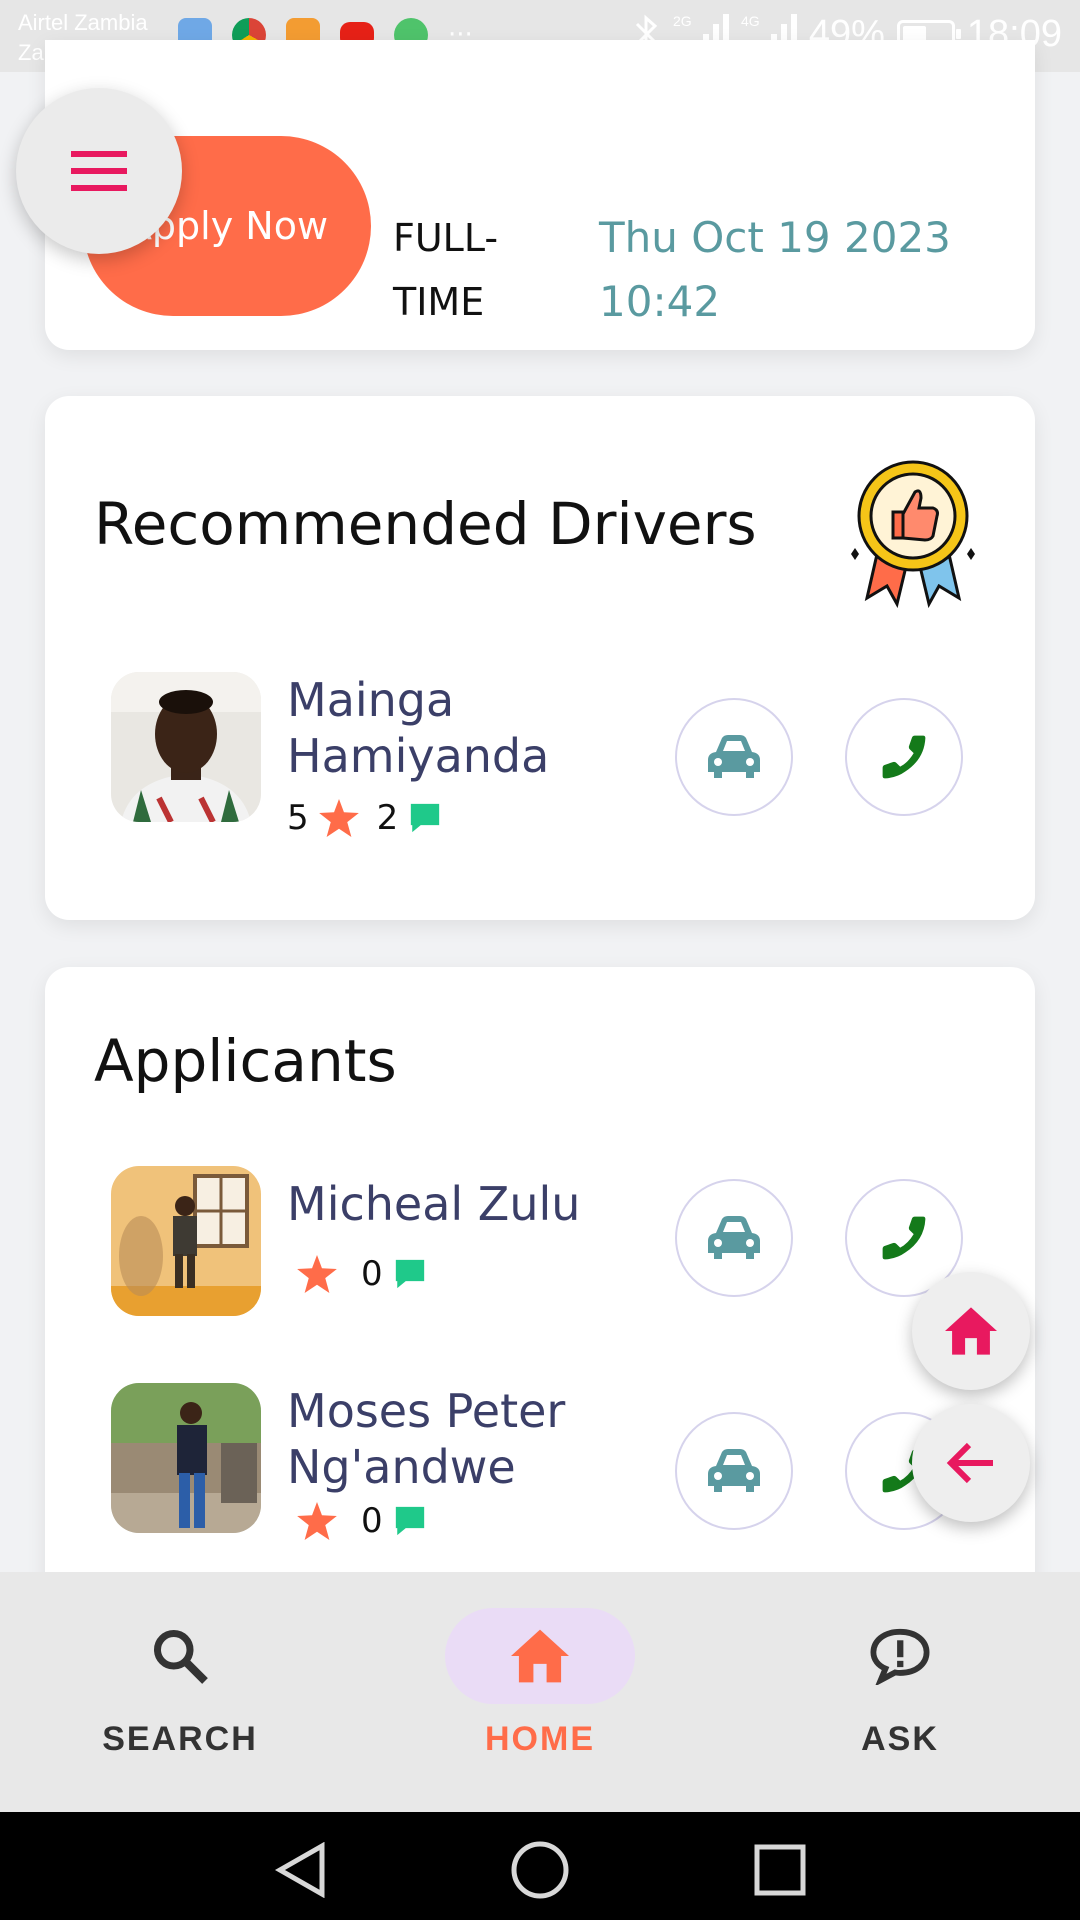 The height and width of the screenshot is (1920, 1080). What do you see at coordinates (186, 747) in the screenshot?
I see `driver-avatar` at bounding box center [186, 747].